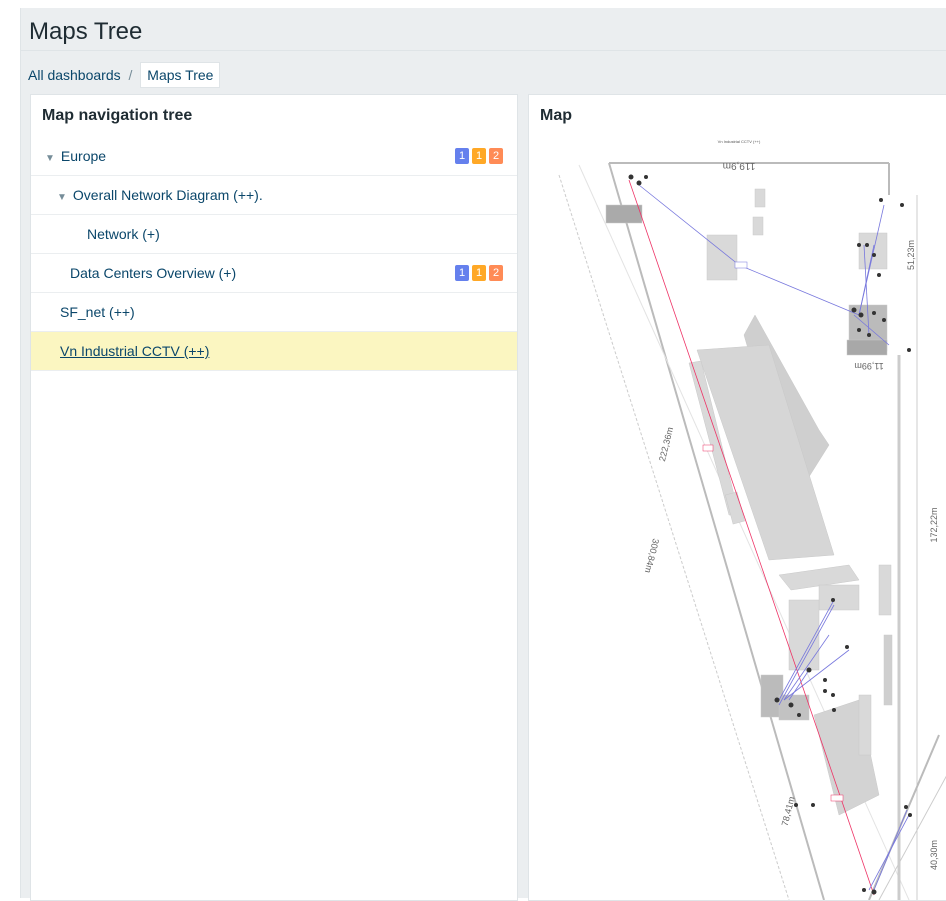 This screenshot has width=946, height=901. What do you see at coordinates (911, 255) in the screenshot?
I see `measurement-right-upper: 51,23m` at bounding box center [911, 255].